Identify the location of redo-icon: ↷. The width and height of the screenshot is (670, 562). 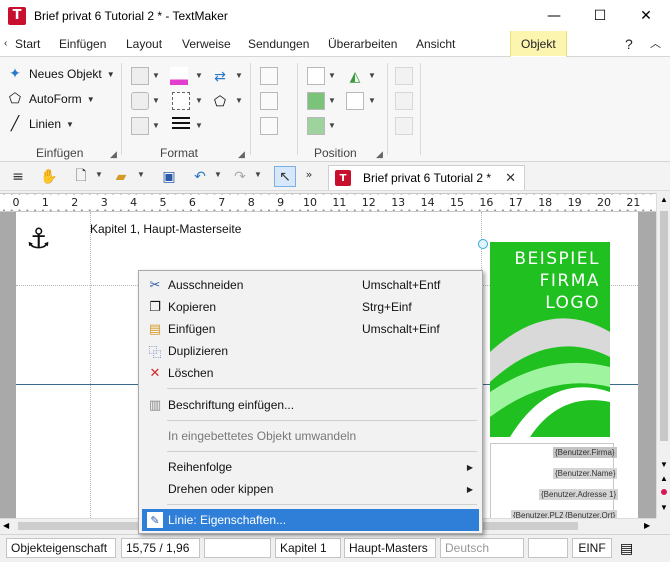
(240, 176).